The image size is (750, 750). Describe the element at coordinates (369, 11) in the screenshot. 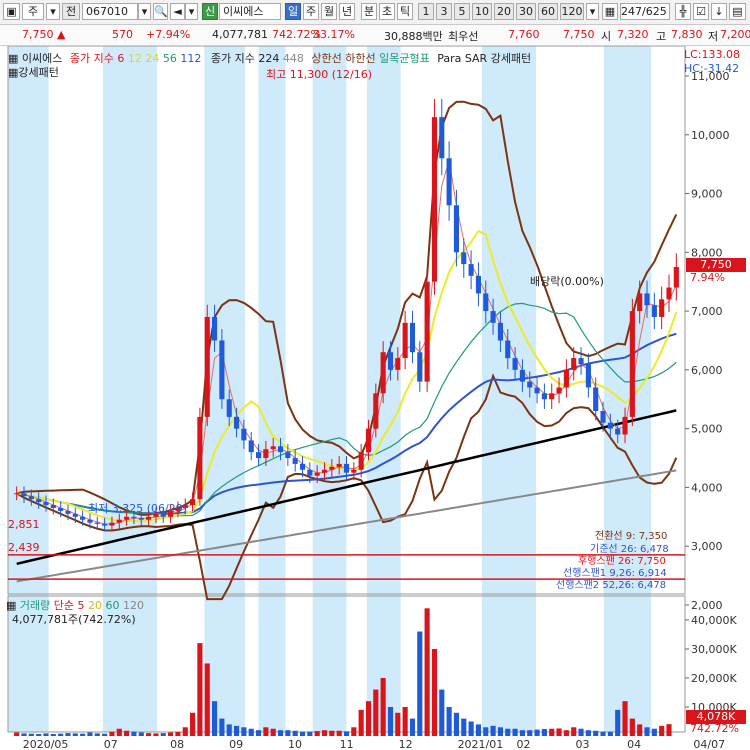

I see `tab-minute: 분` at that location.